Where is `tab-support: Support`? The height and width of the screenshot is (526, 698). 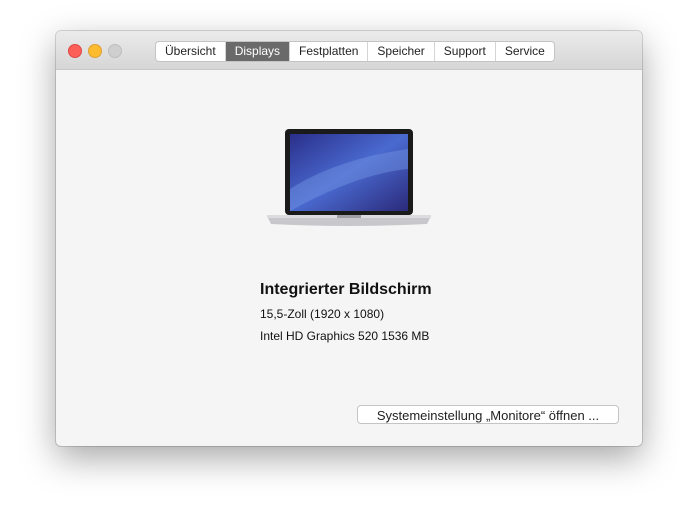 tab-support: Support is located at coordinates (464, 51).